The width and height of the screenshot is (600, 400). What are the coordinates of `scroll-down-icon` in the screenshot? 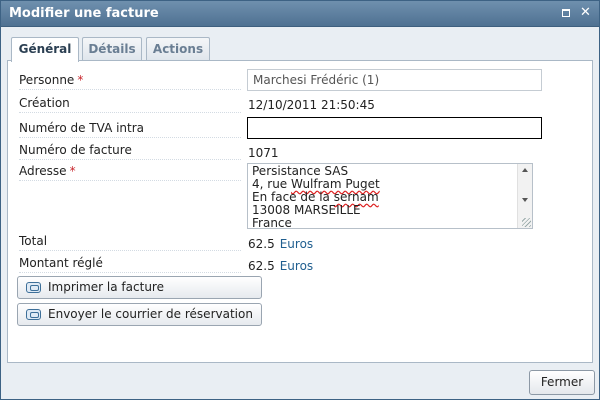 It's located at (525, 200).